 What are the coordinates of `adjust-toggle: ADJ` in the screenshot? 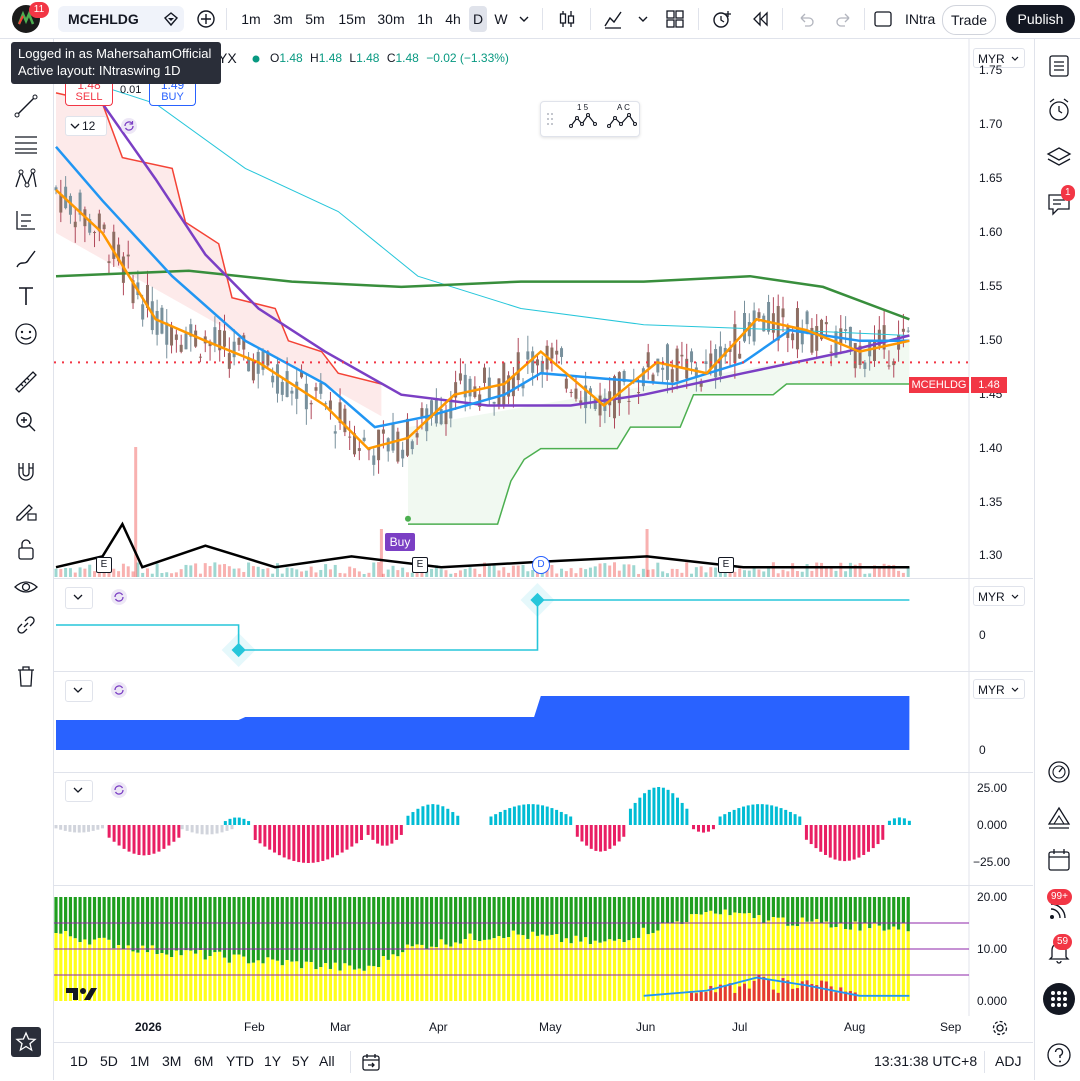 It's located at (1008, 1061).